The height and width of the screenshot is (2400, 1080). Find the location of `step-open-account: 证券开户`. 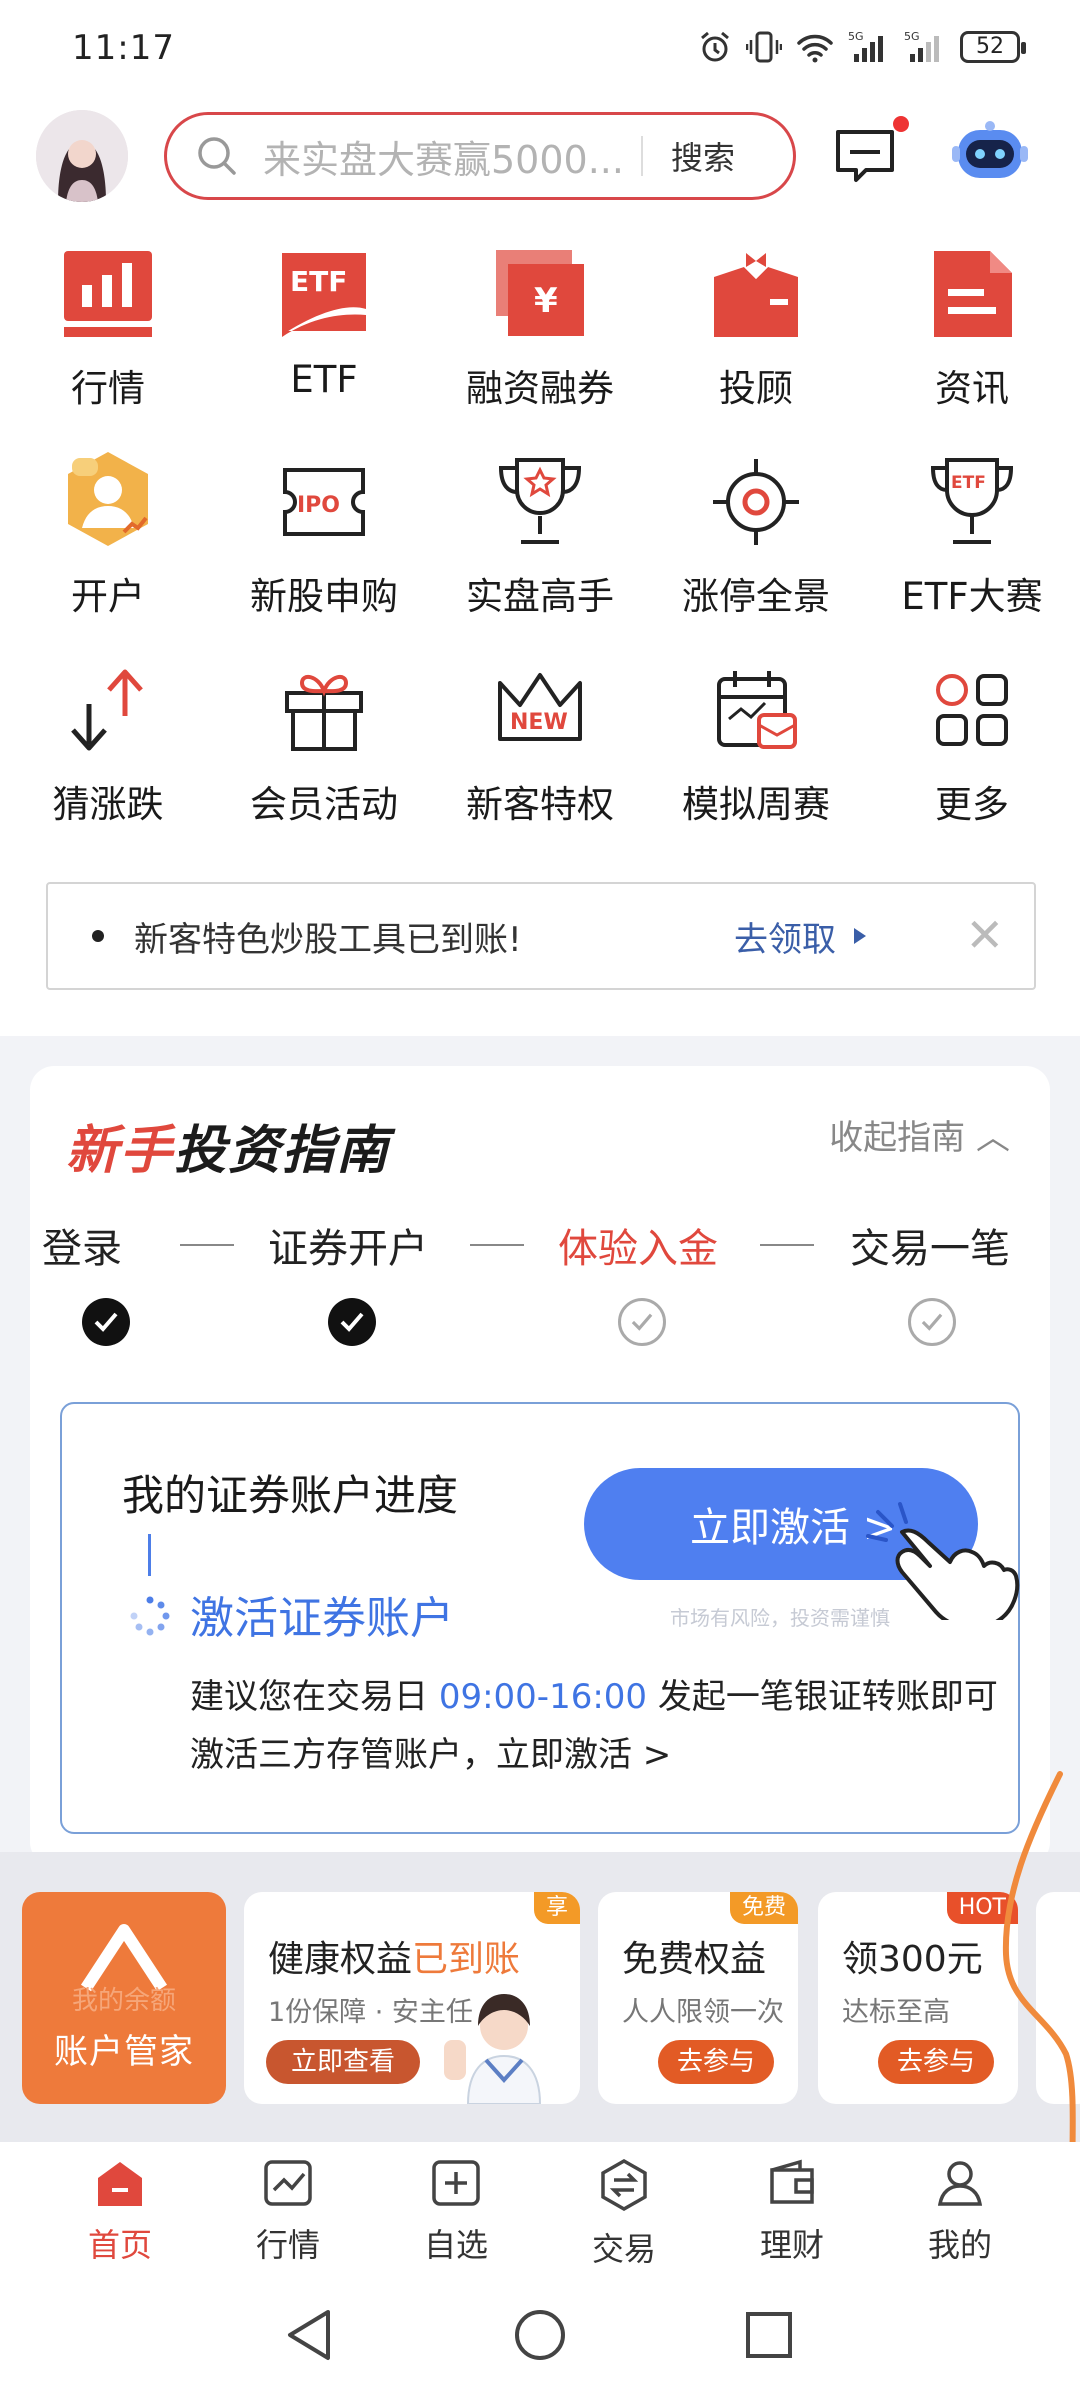

step-open-account: 证券开户 is located at coordinates (348, 1249).